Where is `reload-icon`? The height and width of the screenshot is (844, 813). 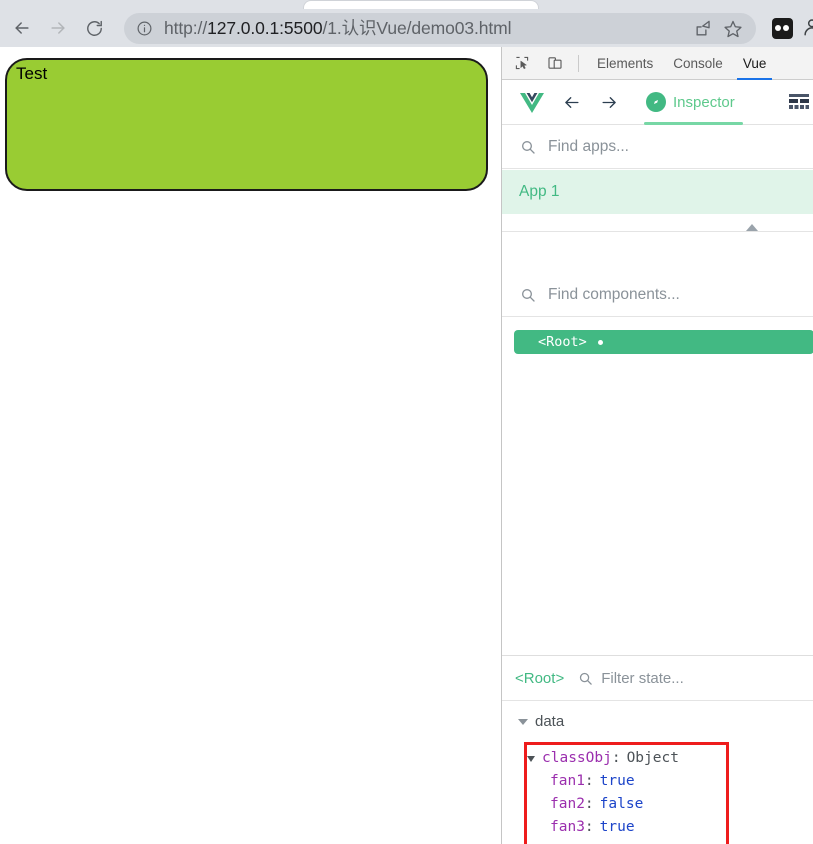
reload-icon is located at coordinates (94, 28).